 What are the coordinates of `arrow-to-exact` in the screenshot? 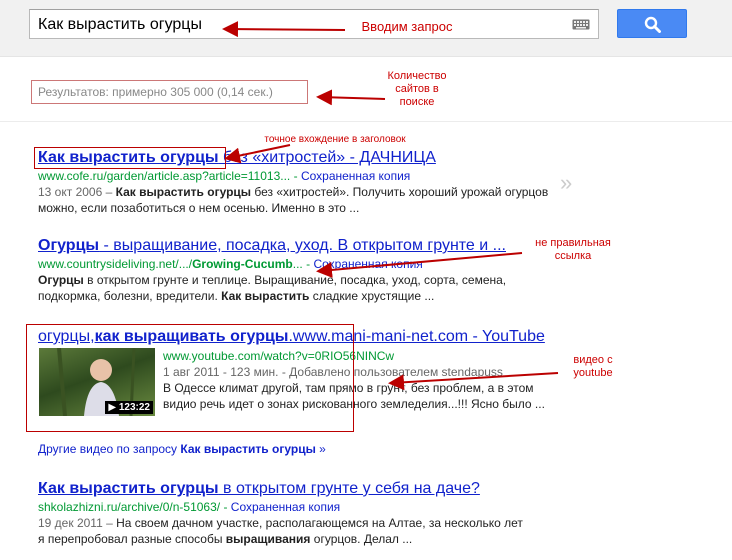 It's located at (257, 154).